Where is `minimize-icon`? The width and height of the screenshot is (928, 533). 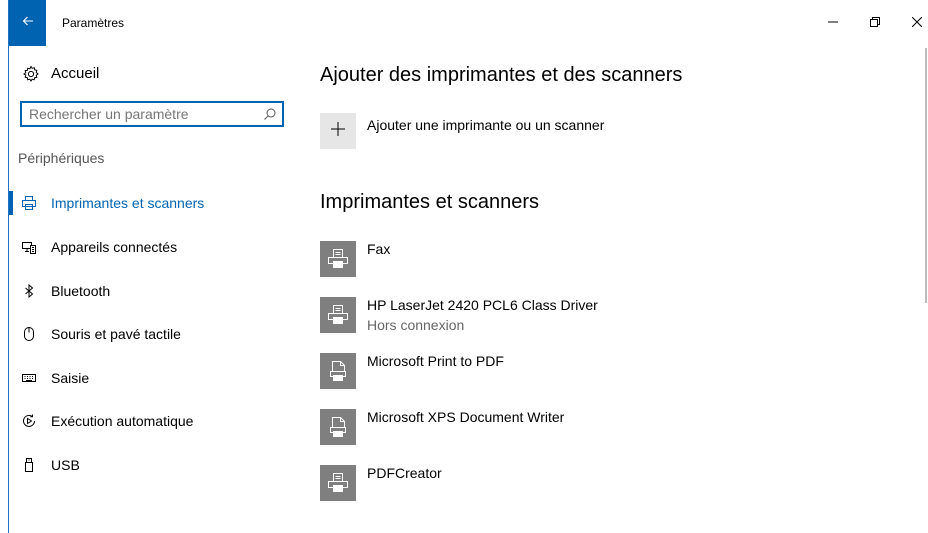 minimize-icon is located at coordinates (833, 23).